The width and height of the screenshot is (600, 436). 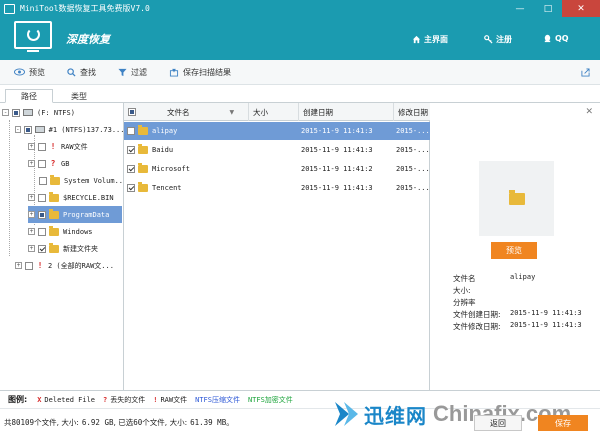 What do you see at coordinates (18, 399) in the screenshot?
I see `legend-title: 图例:` at bounding box center [18, 399].